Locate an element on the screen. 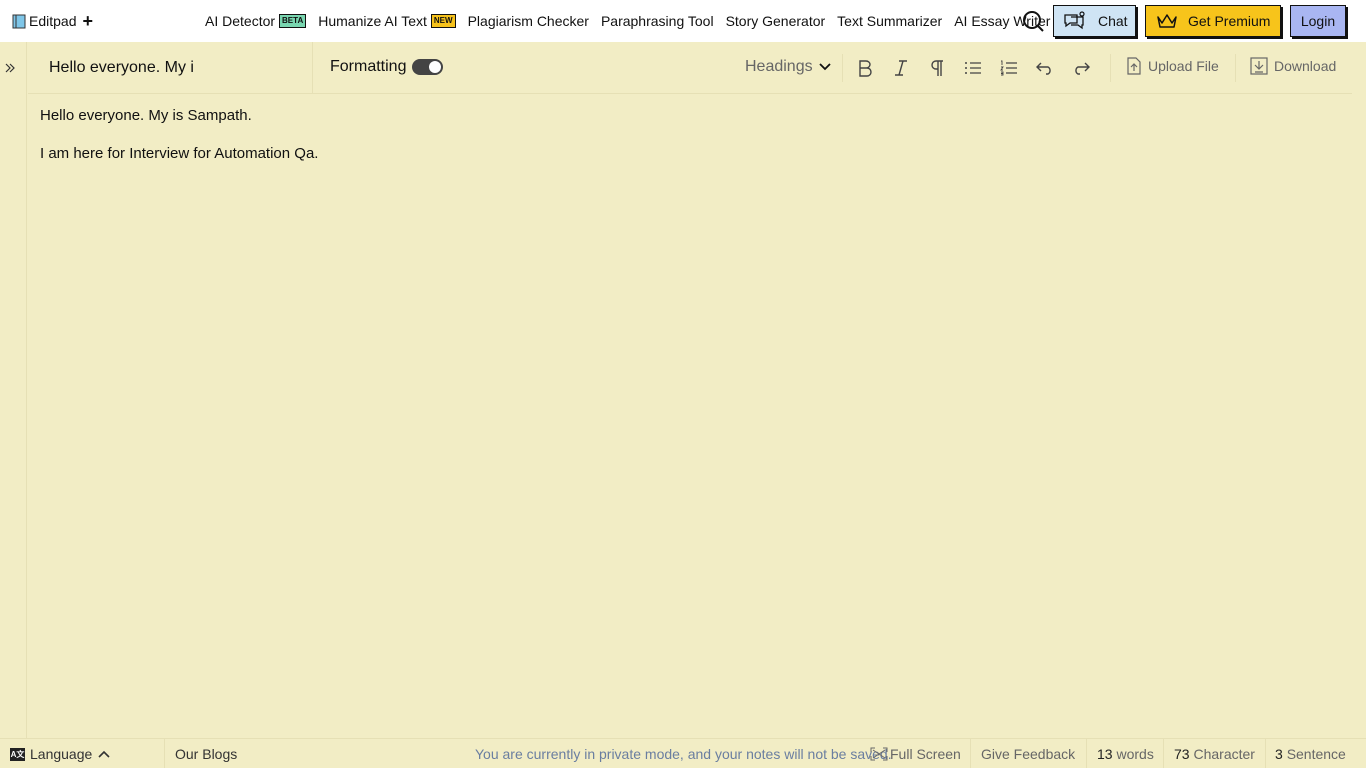 Image resolution: width=1366 pixels, height=768 pixels. language-label: Language is located at coordinates (61, 754).